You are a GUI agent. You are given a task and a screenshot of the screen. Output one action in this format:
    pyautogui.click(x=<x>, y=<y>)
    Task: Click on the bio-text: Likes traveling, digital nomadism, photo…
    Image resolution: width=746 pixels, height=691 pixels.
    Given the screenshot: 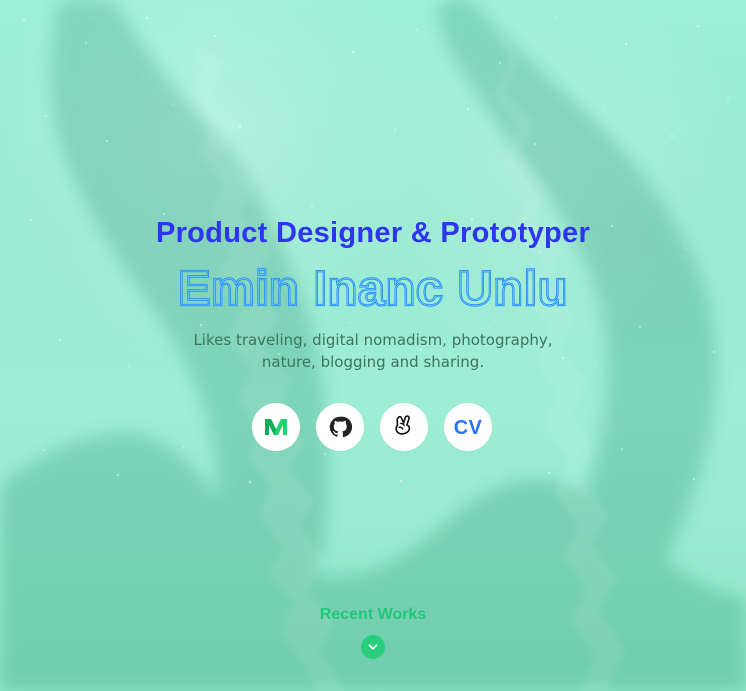 What is the action you would take?
    pyautogui.click(x=373, y=351)
    